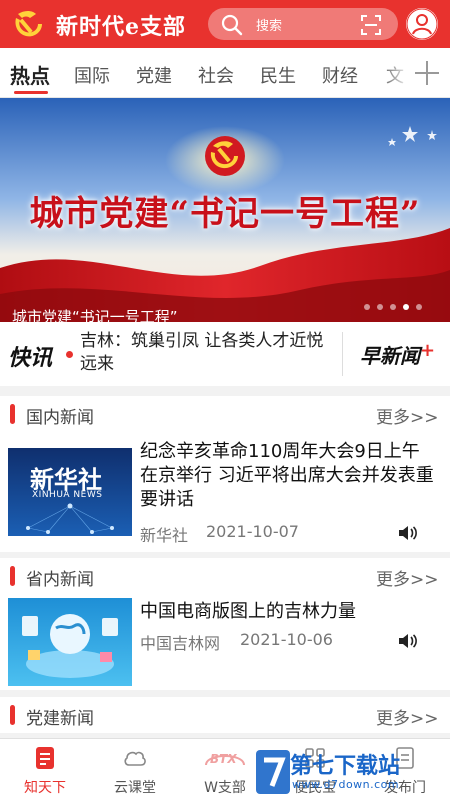 Image resolution: width=450 pixels, height=800 pixels. Describe the element at coordinates (60, 719) in the screenshot. I see `section-title: 党建新闻` at that location.